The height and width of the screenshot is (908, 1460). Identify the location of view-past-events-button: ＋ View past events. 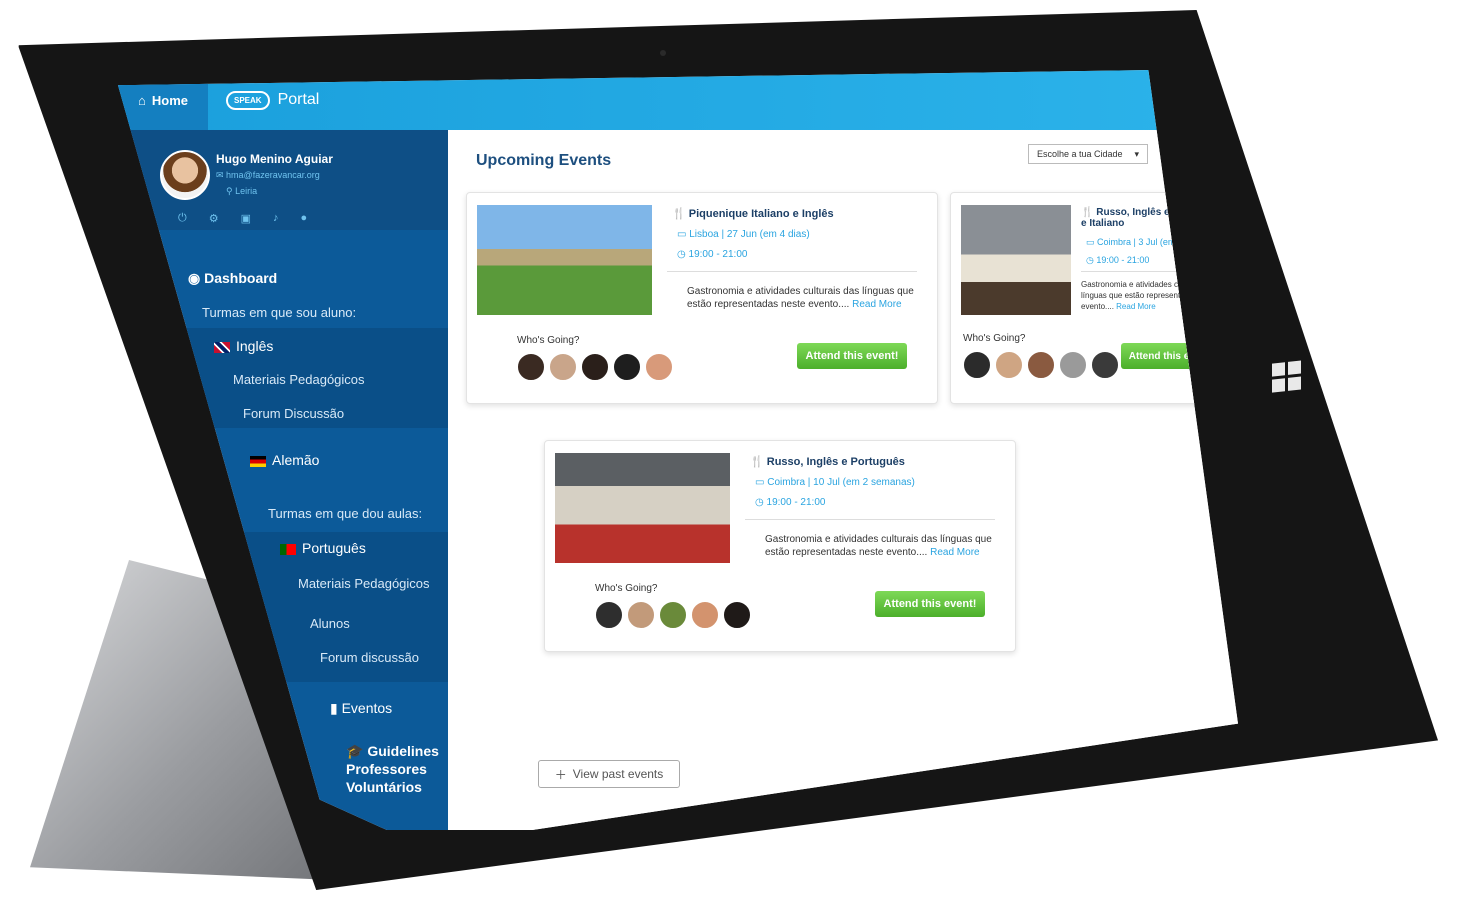
(609, 774).